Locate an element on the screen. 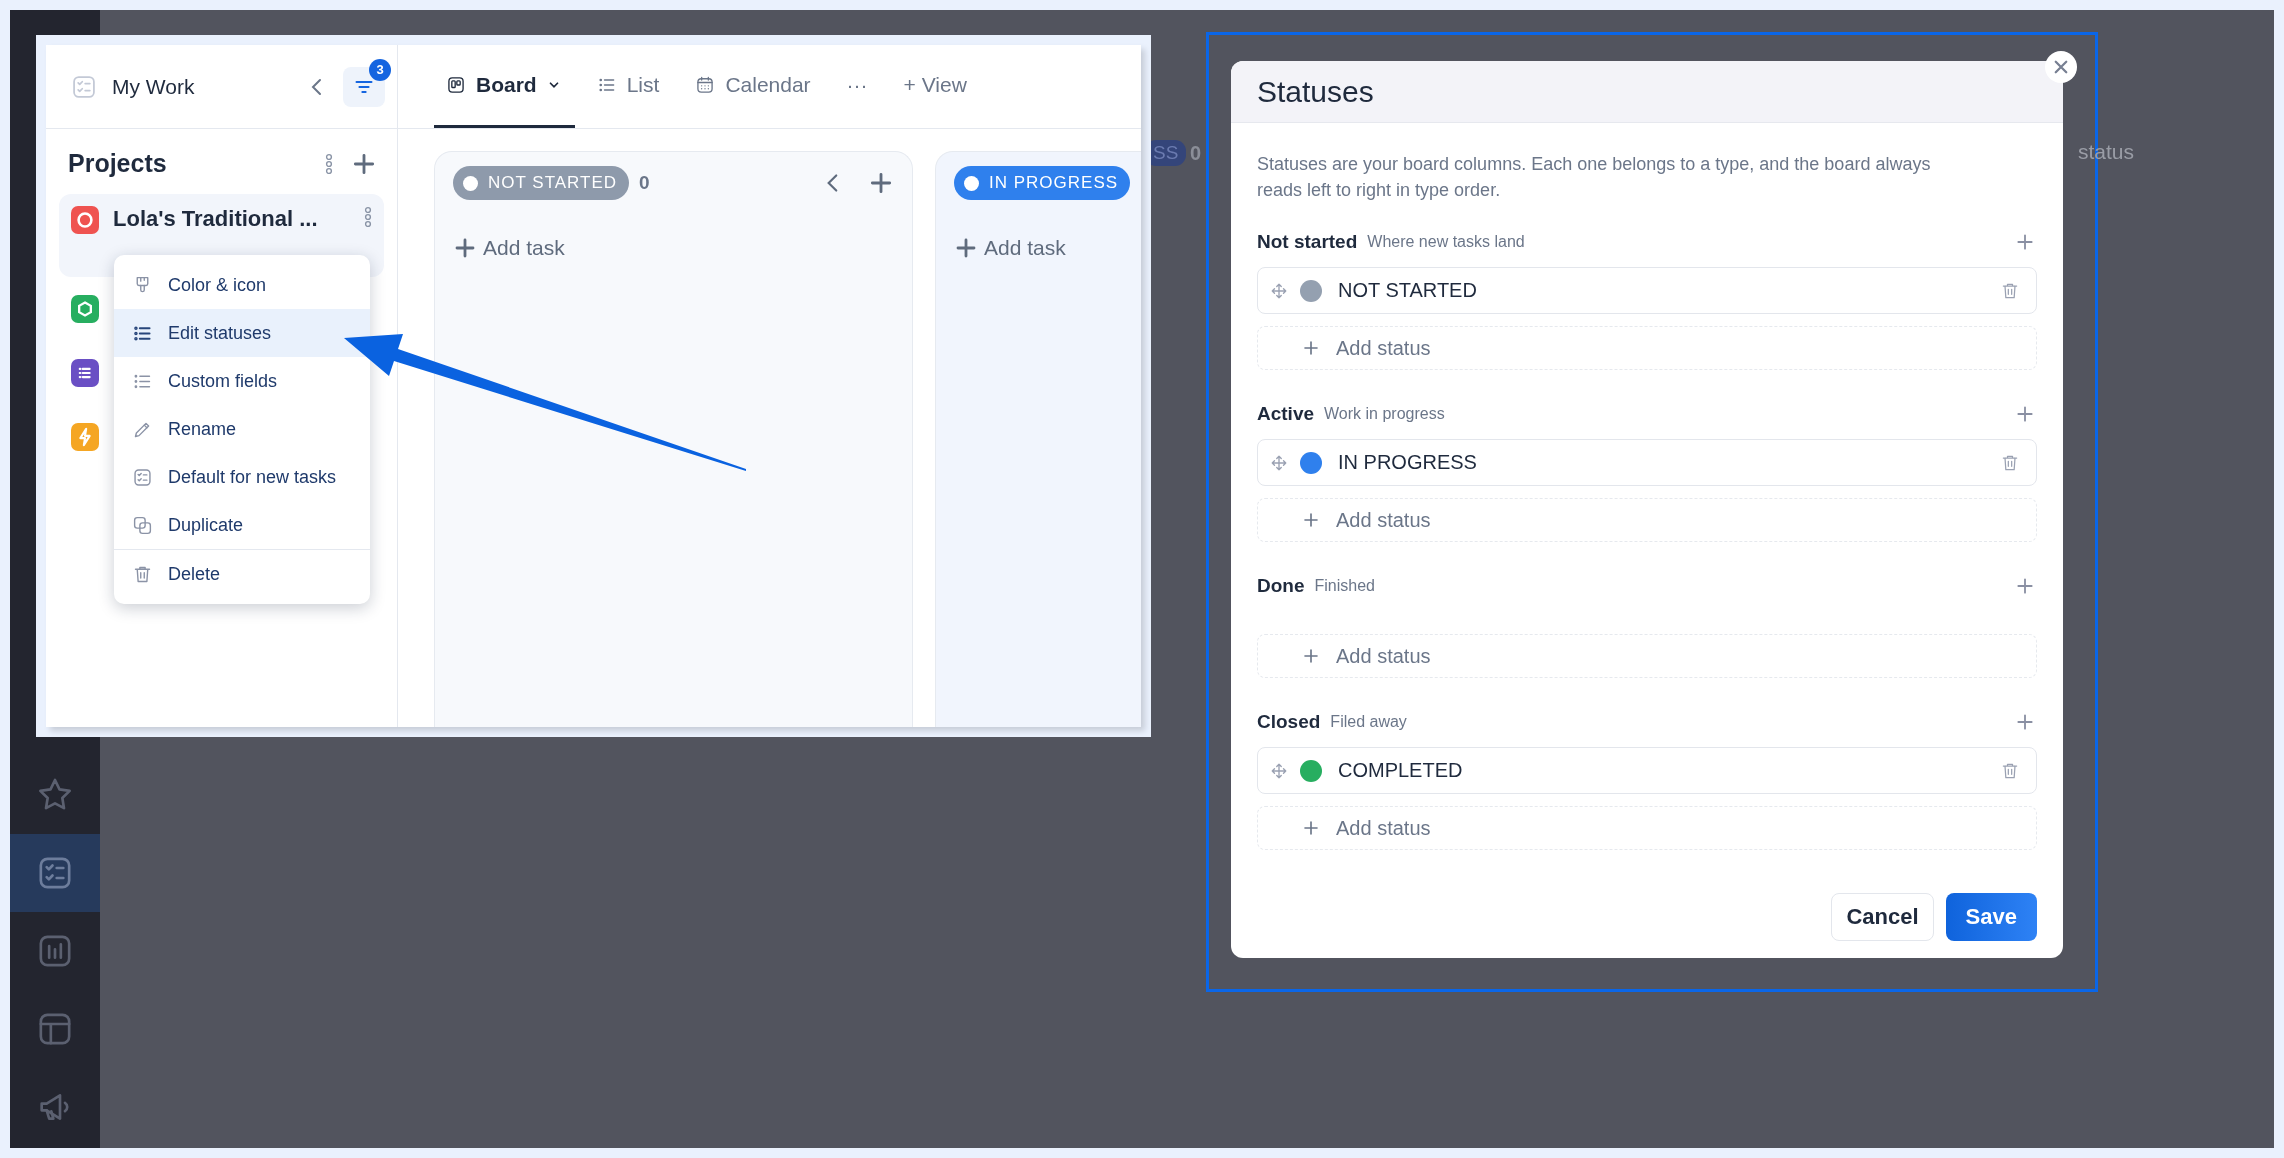 The image size is (2284, 1158). status-row: IN PROGRESS is located at coordinates (1647, 462).